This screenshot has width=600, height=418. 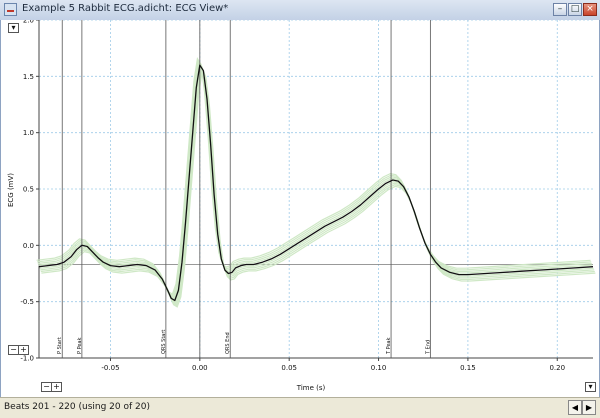 I want to click on x-tick-label: -0.05, so click(x=110, y=368).